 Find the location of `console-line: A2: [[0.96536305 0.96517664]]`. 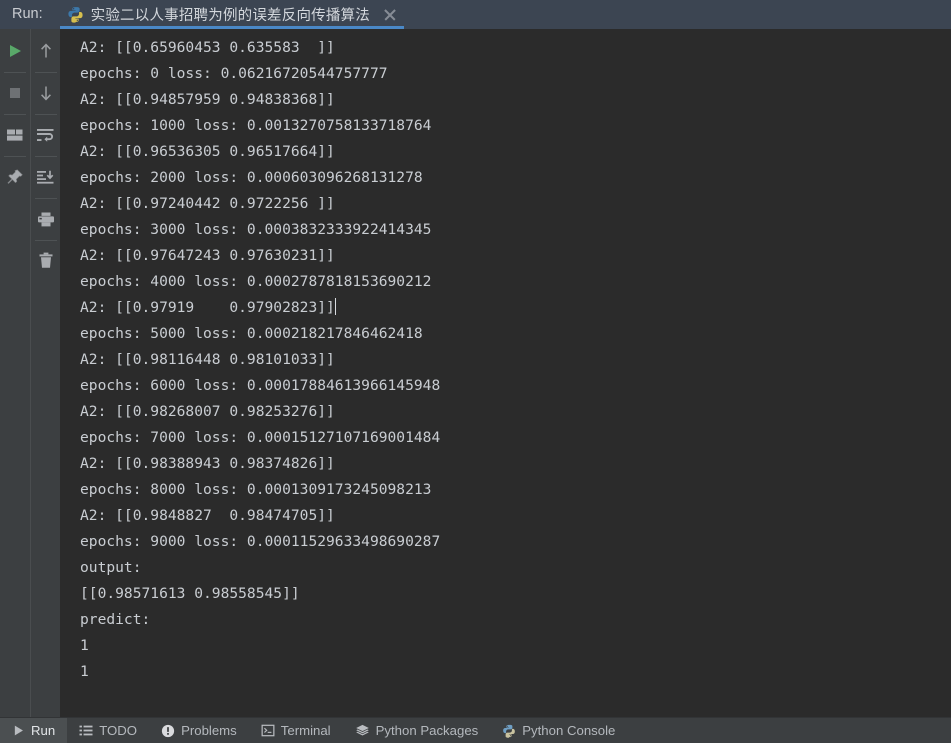

console-line: A2: [[0.96536305 0.96517664]] is located at coordinates (207, 151).